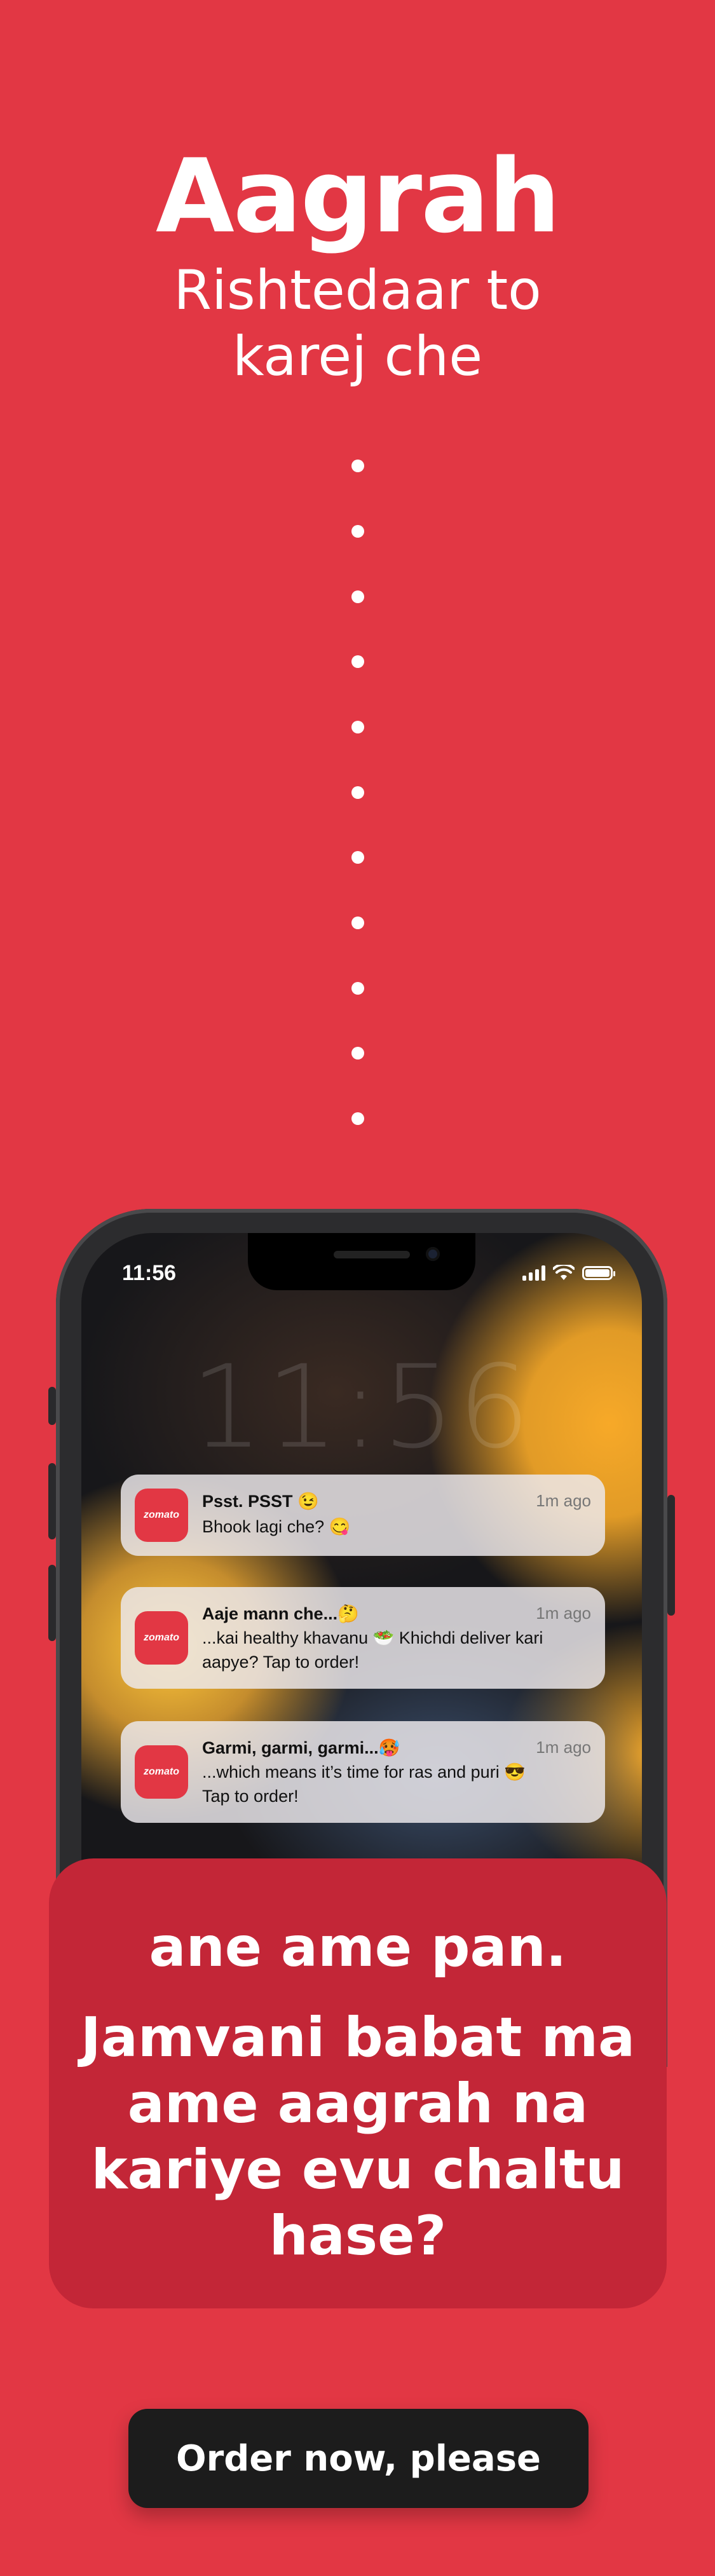  I want to click on phone-side-button, so click(52, 1406).